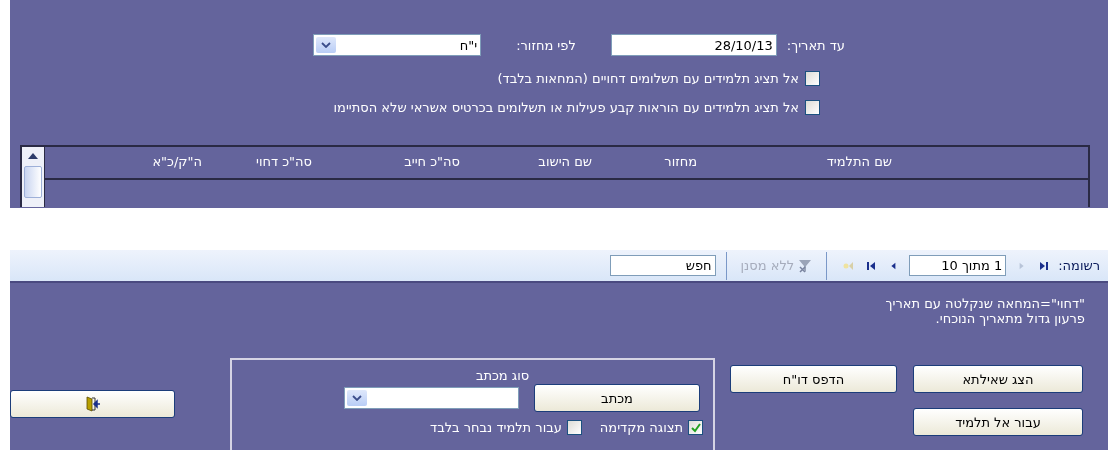 This screenshot has width=1108, height=450. I want to click on column-header: שם הישוב, so click(526, 166).